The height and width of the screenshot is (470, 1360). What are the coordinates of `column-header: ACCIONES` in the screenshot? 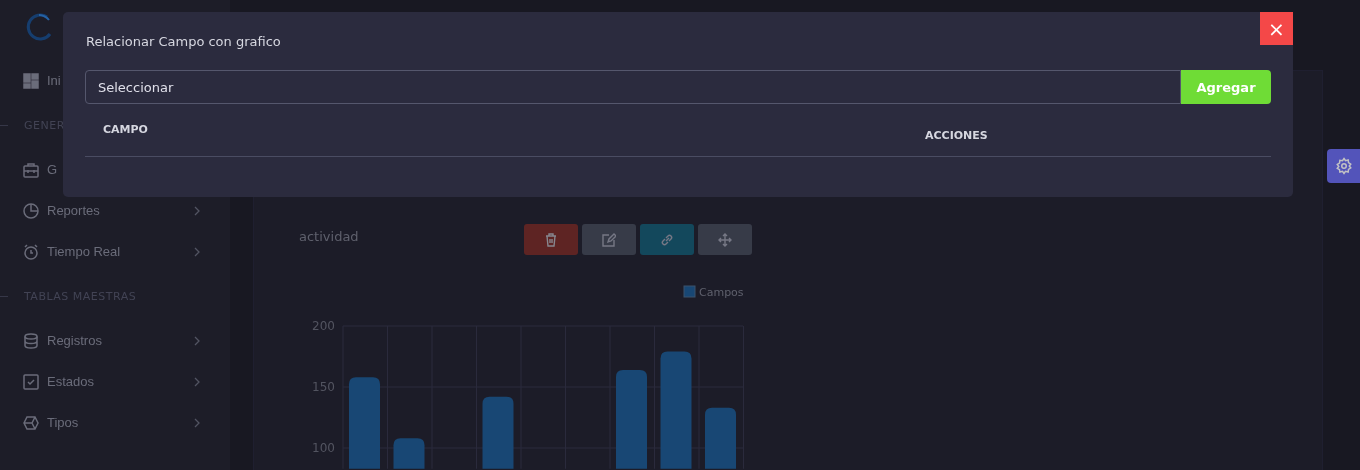 It's located at (956, 135).